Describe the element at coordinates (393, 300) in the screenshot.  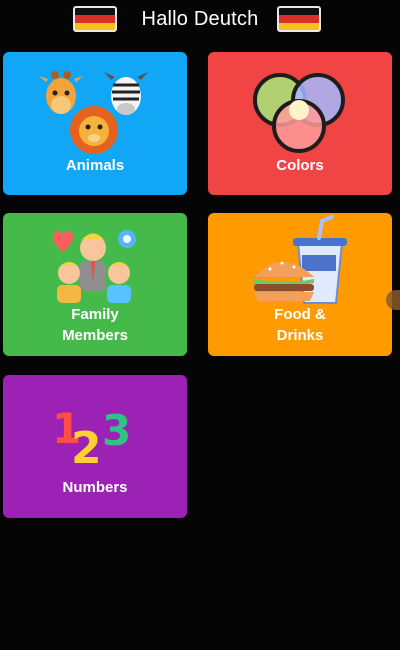
I see `edge-handle` at that location.